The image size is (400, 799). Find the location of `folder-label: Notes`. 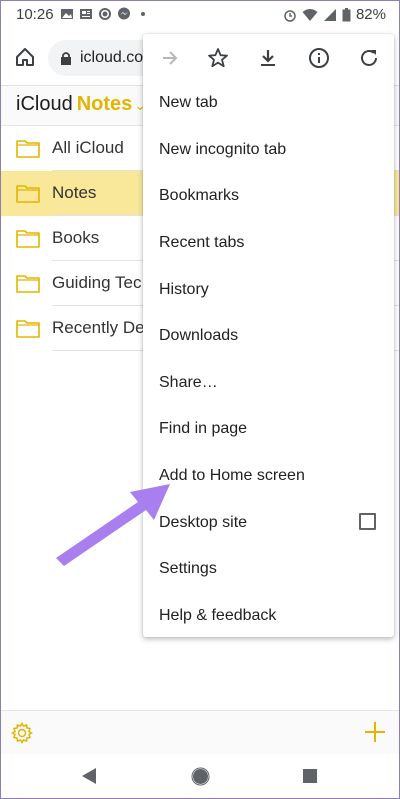

folder-label: Notes is located at coordinates (74, 192).